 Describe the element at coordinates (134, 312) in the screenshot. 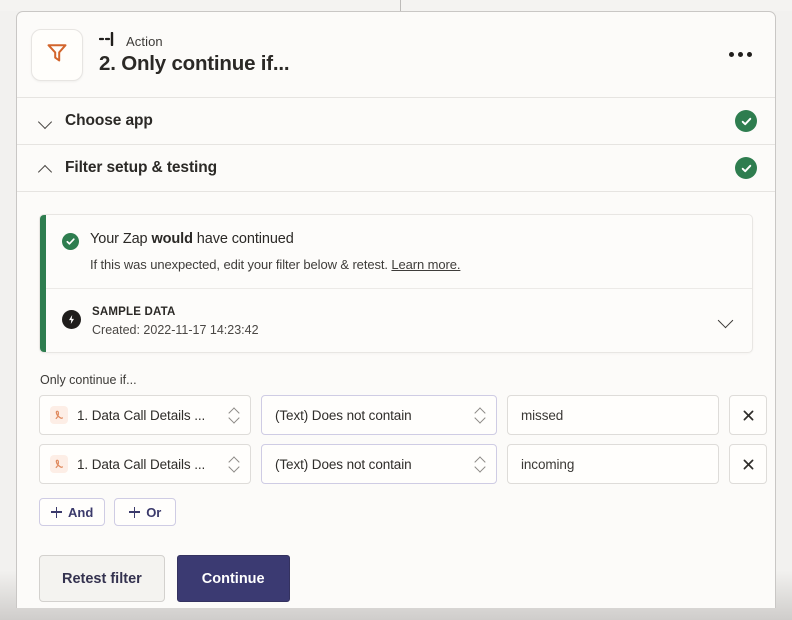

I see `sample-data-label: SAMPLE DATA` at that location.